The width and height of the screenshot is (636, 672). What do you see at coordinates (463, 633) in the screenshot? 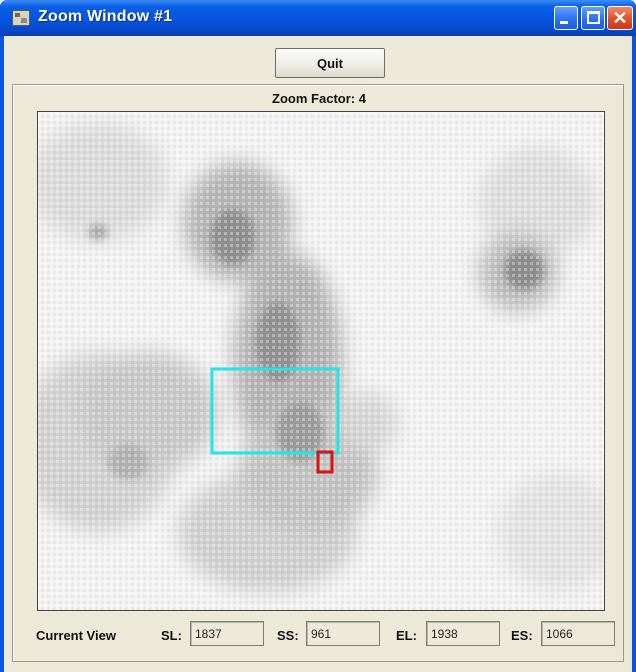
I see `el-field` at bounding box center [463, 633].